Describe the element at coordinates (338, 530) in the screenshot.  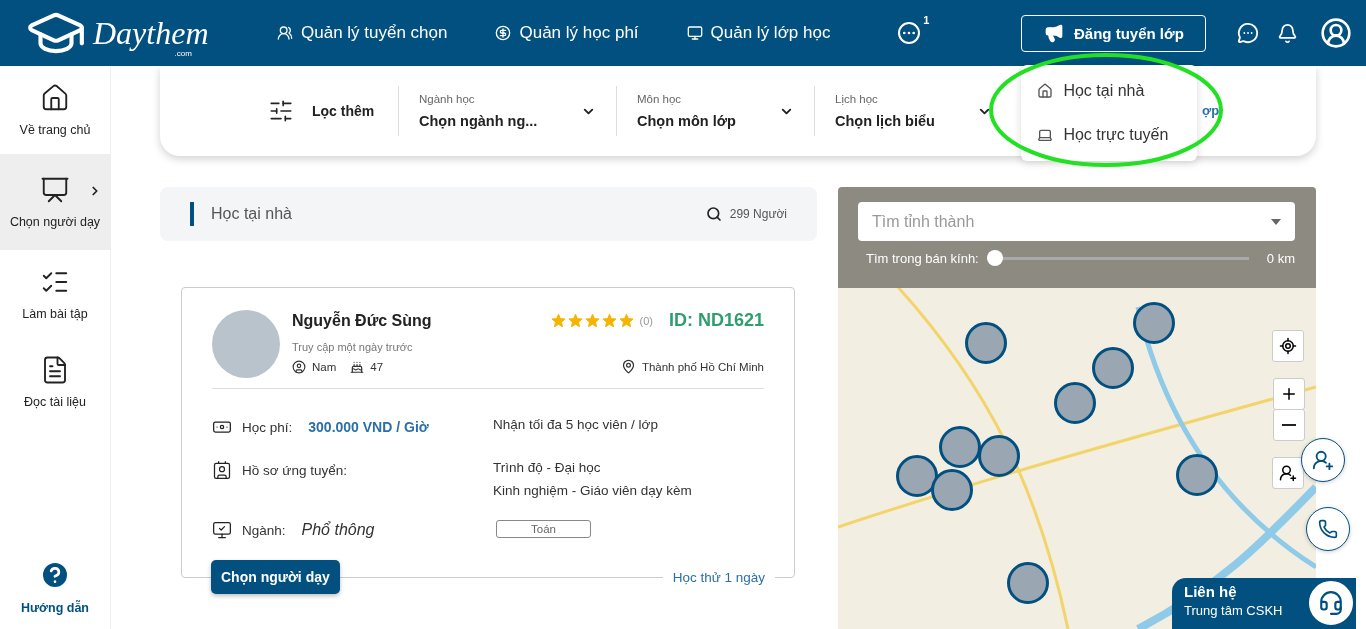
I see `field-value: Phổ thông` at that location.